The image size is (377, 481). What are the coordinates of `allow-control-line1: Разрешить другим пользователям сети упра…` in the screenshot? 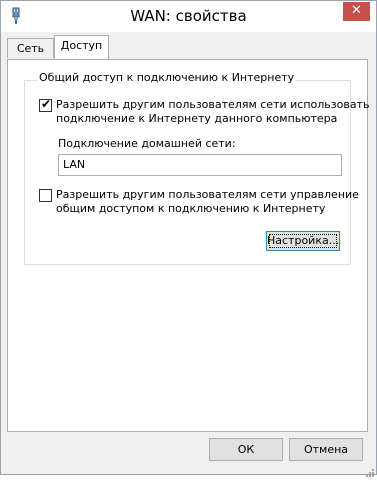 It's located at (207, 194).